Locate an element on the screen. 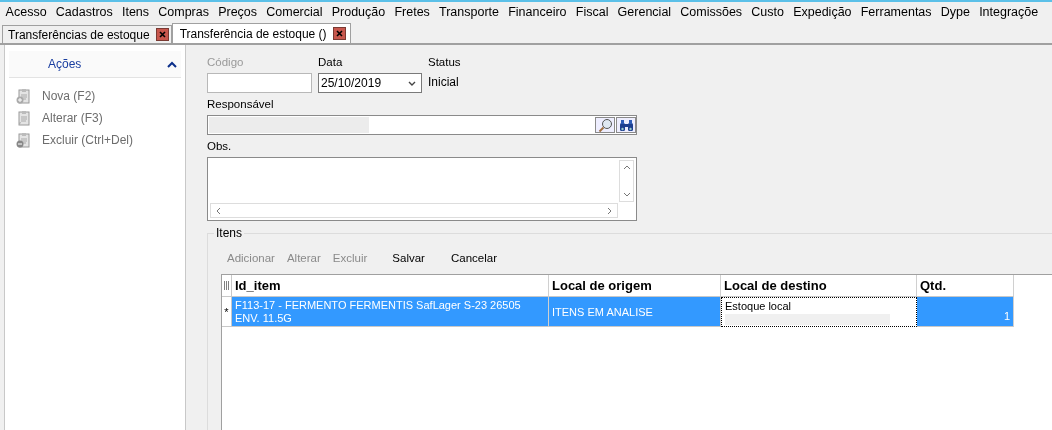 The image size is (1052, 430). menu-item: Dype is located at coordinates (955, 12).